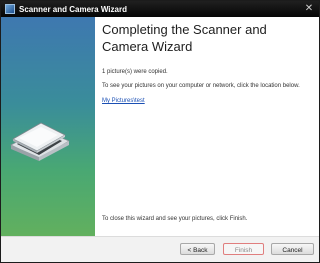 The image size is (320, 263). I want to click on pictures-location-link: My Pictures\test, so click(123, 101).